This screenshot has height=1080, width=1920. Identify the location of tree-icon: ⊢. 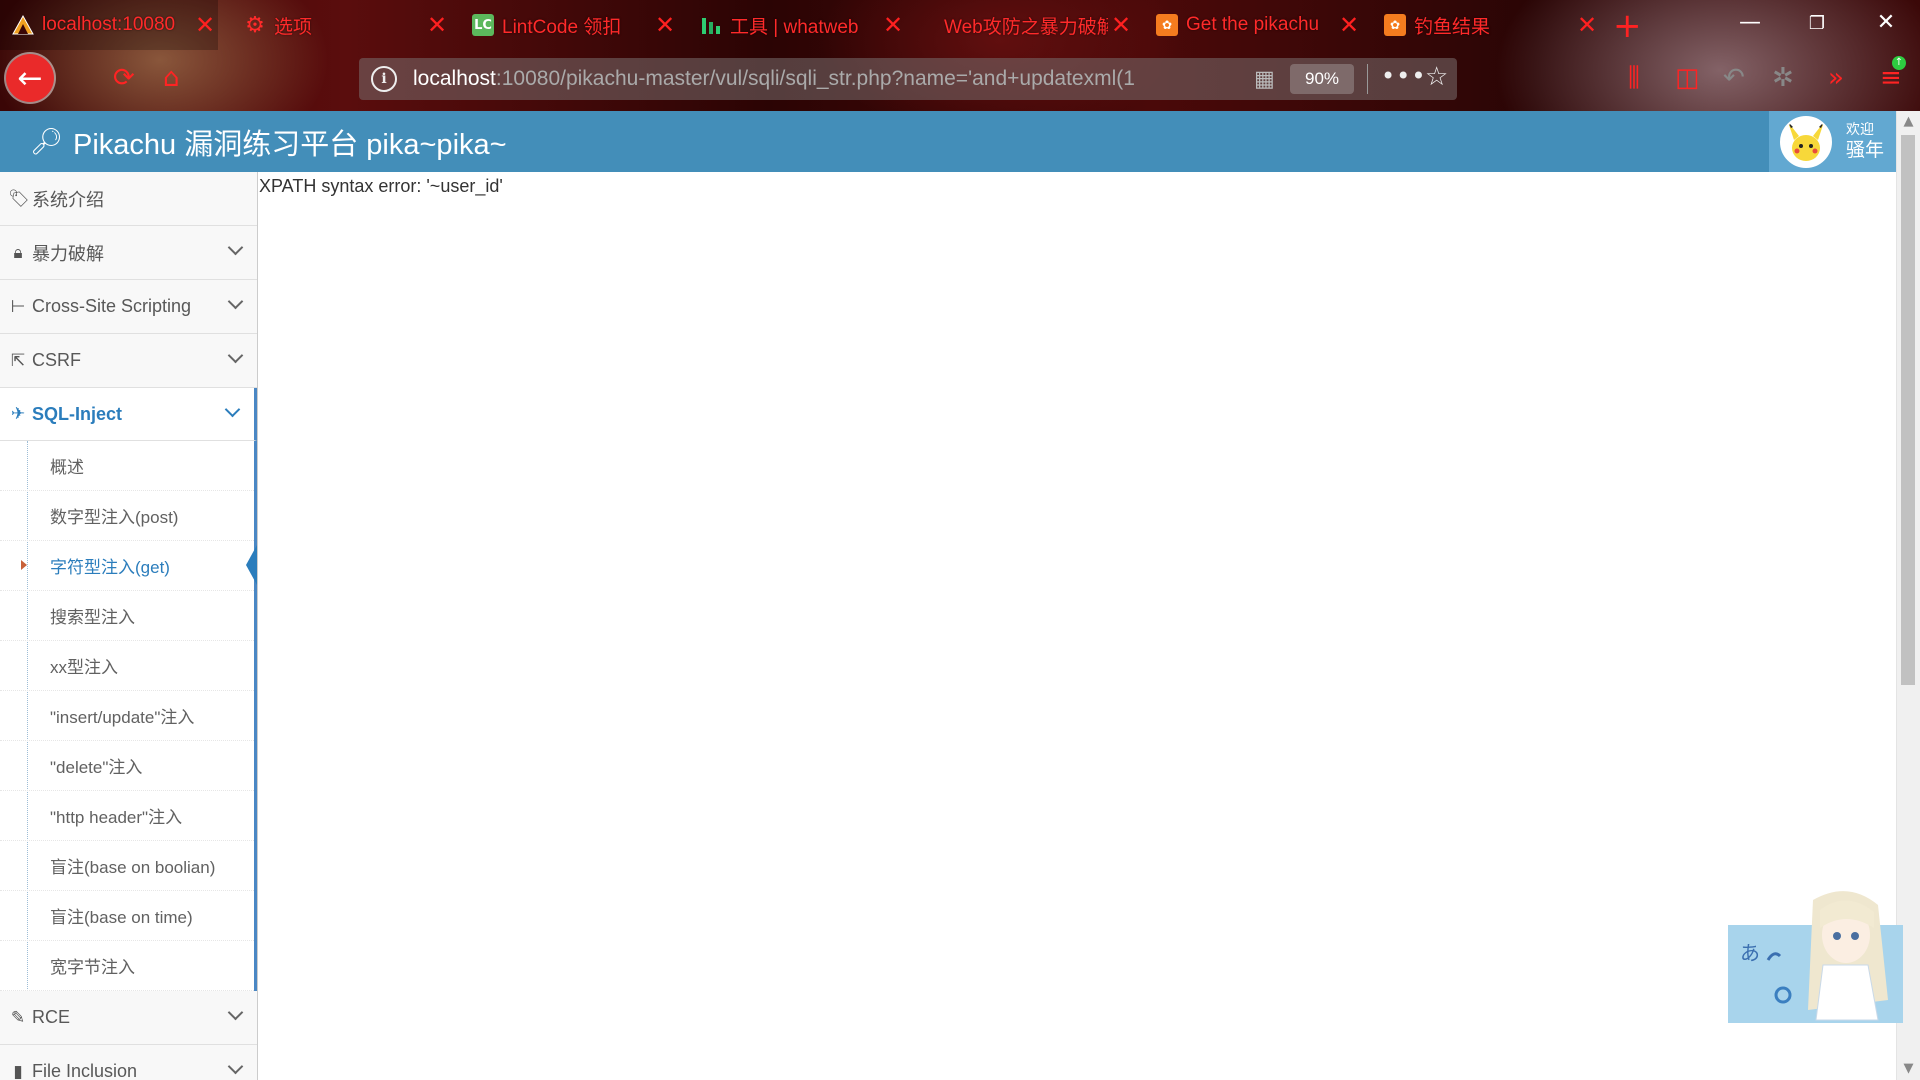
(18, 306).